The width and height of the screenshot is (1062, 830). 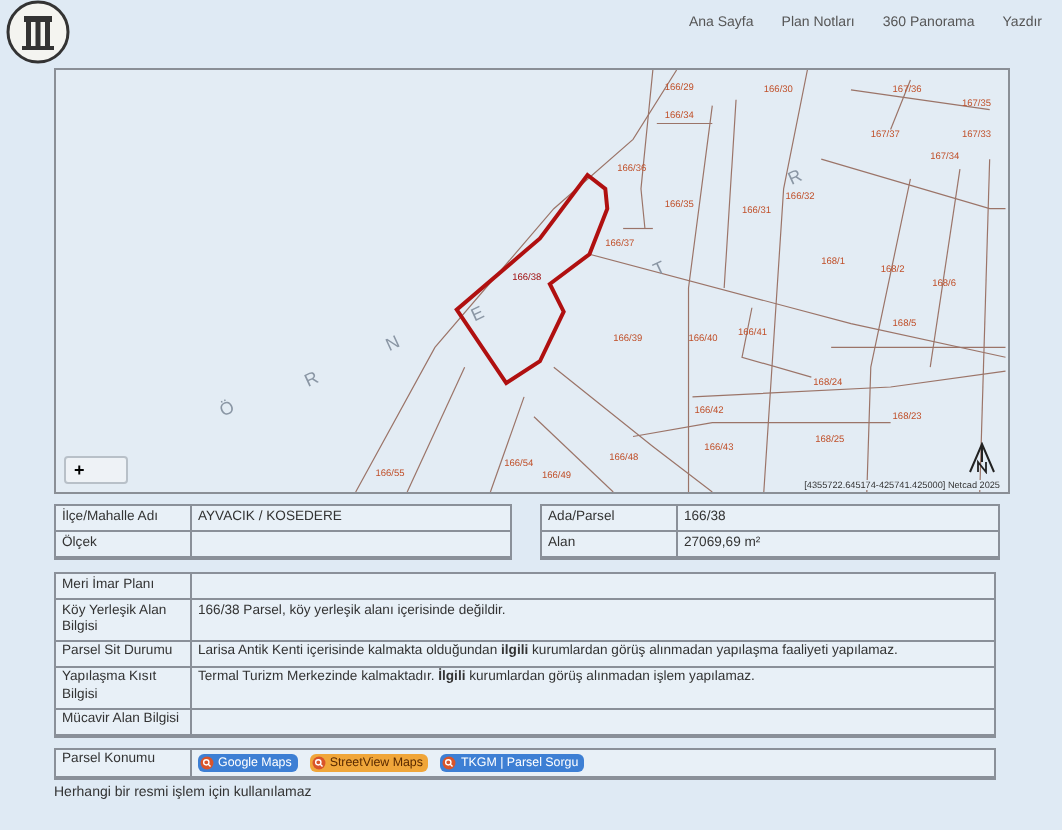 I want to click on place-name-letter: E, so click(x=477, y=314).